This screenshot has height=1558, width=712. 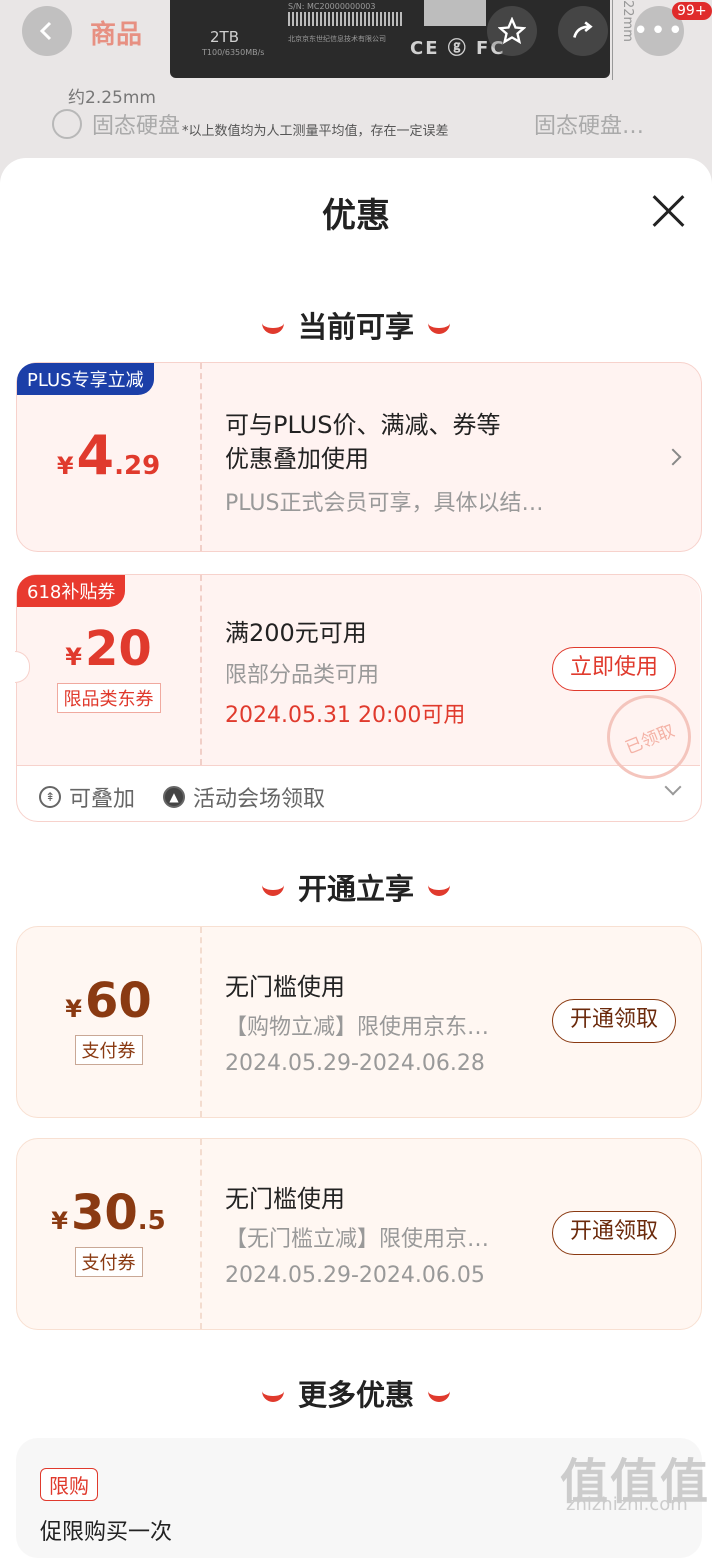 I want to click on coupon-time: 2024.05.29-2024.06.28, so click(x=355, y=1063).